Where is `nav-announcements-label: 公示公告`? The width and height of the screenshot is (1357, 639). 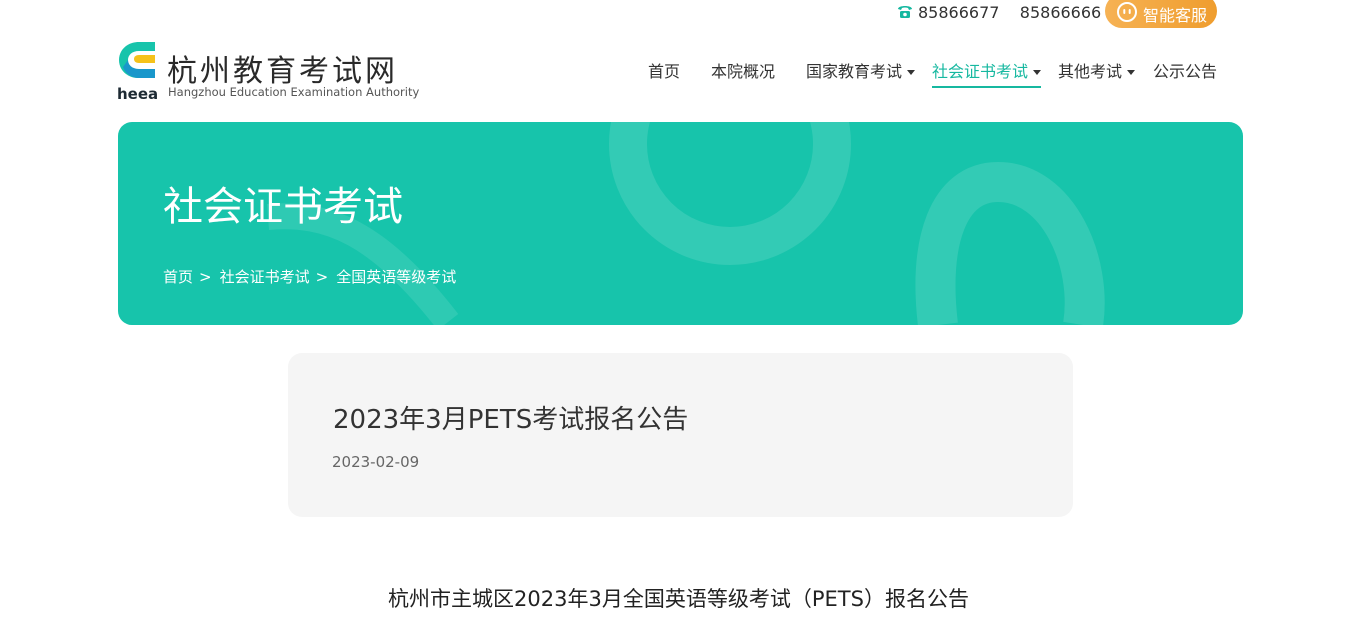 nav-announcements-label: 公示公告 is located at coordinates (1185, 71).